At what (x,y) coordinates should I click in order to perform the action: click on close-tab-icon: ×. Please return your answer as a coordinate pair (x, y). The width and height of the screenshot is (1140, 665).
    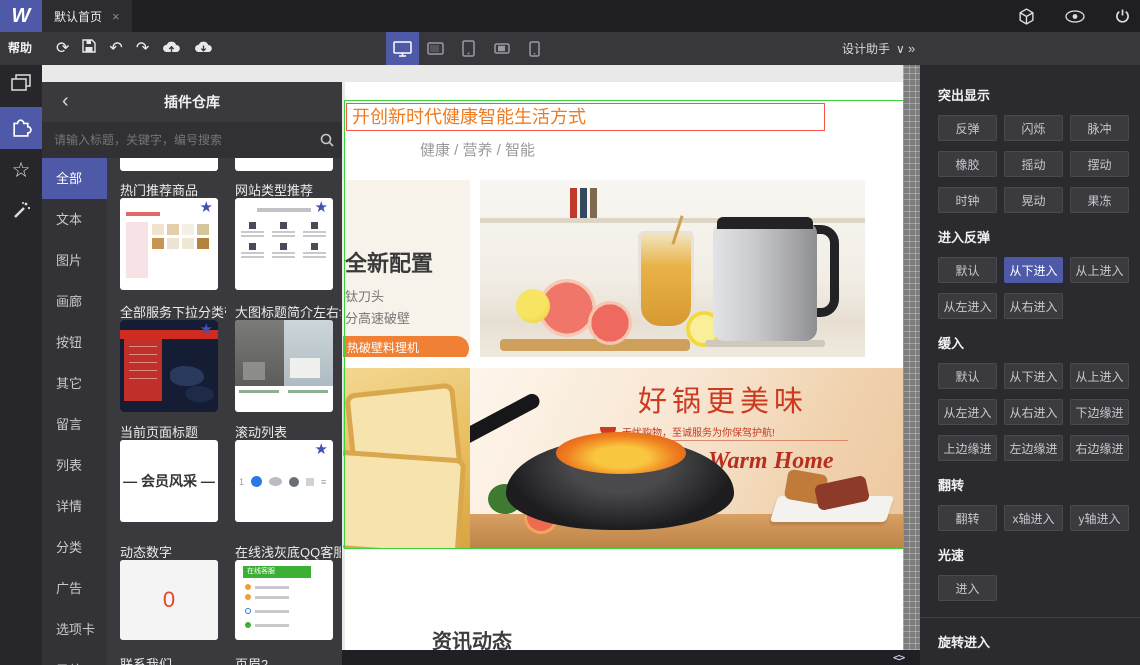
    Looking at the image, I should click on (116, 16).